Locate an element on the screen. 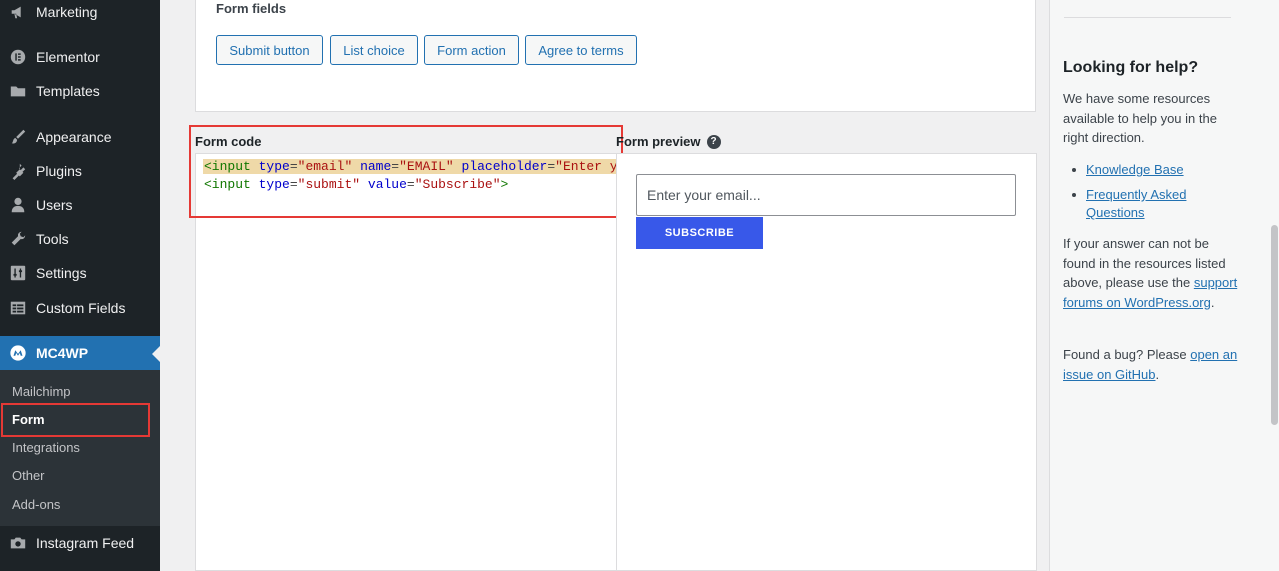 Image resolution: width=1279 pixels, height=571 pixels. agree-to-terms-field-button: Agree to terms is located at coordinates (581, 50).